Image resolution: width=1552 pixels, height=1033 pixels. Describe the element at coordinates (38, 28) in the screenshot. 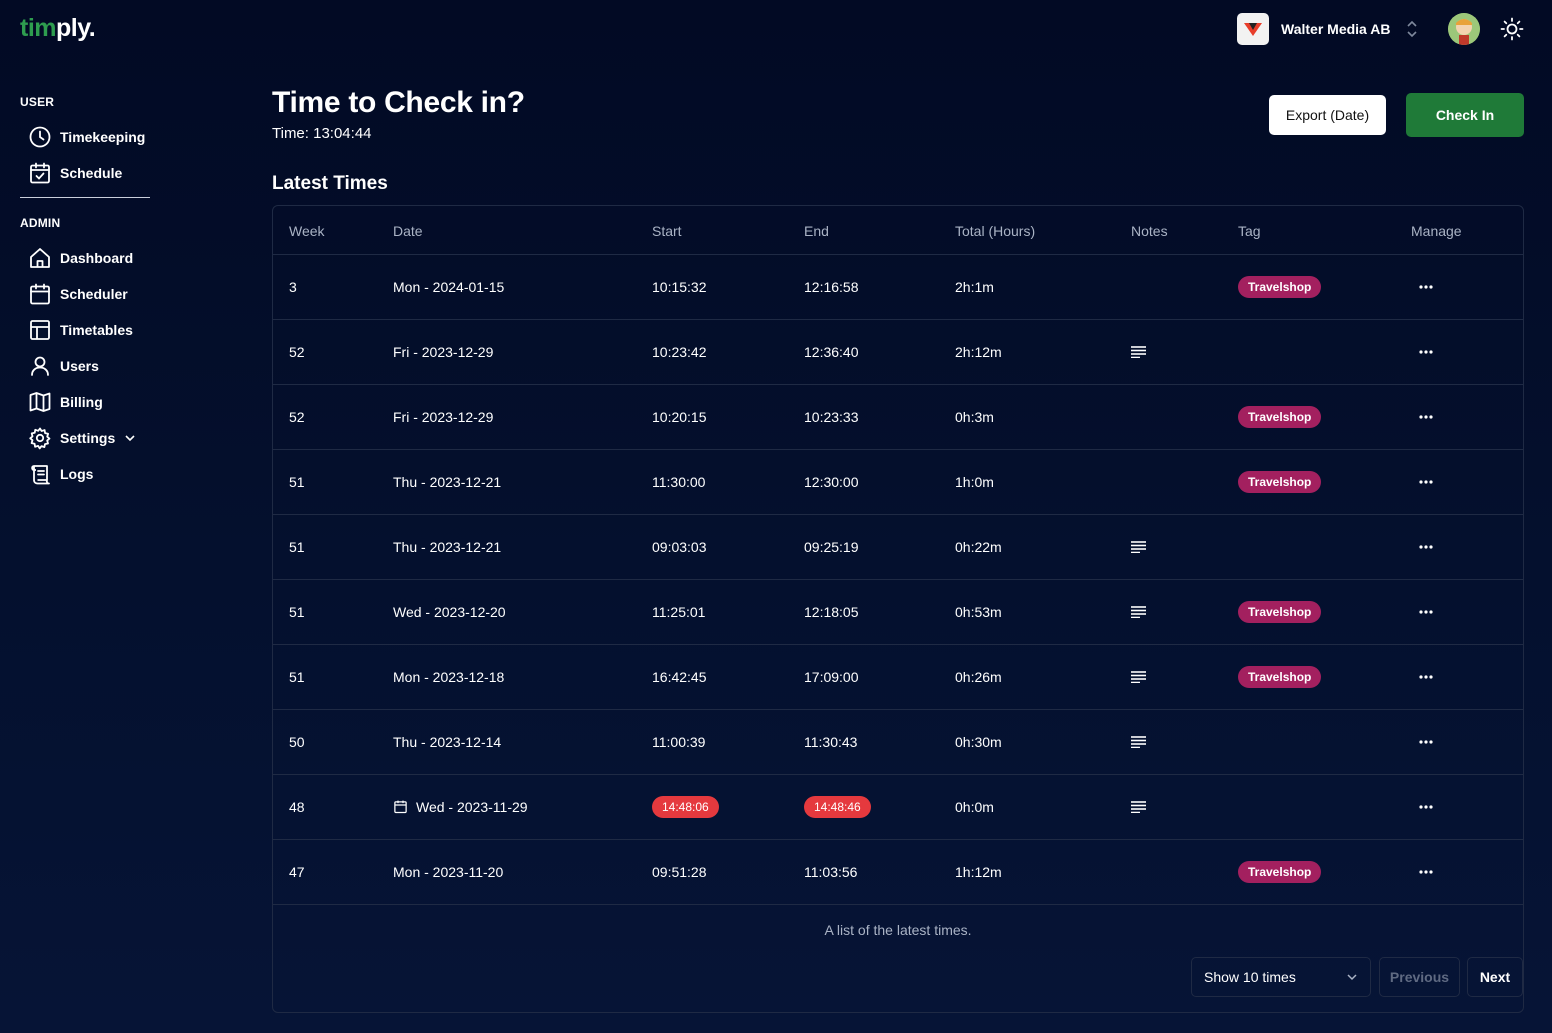

I see `logo-part1: tim` at that location.